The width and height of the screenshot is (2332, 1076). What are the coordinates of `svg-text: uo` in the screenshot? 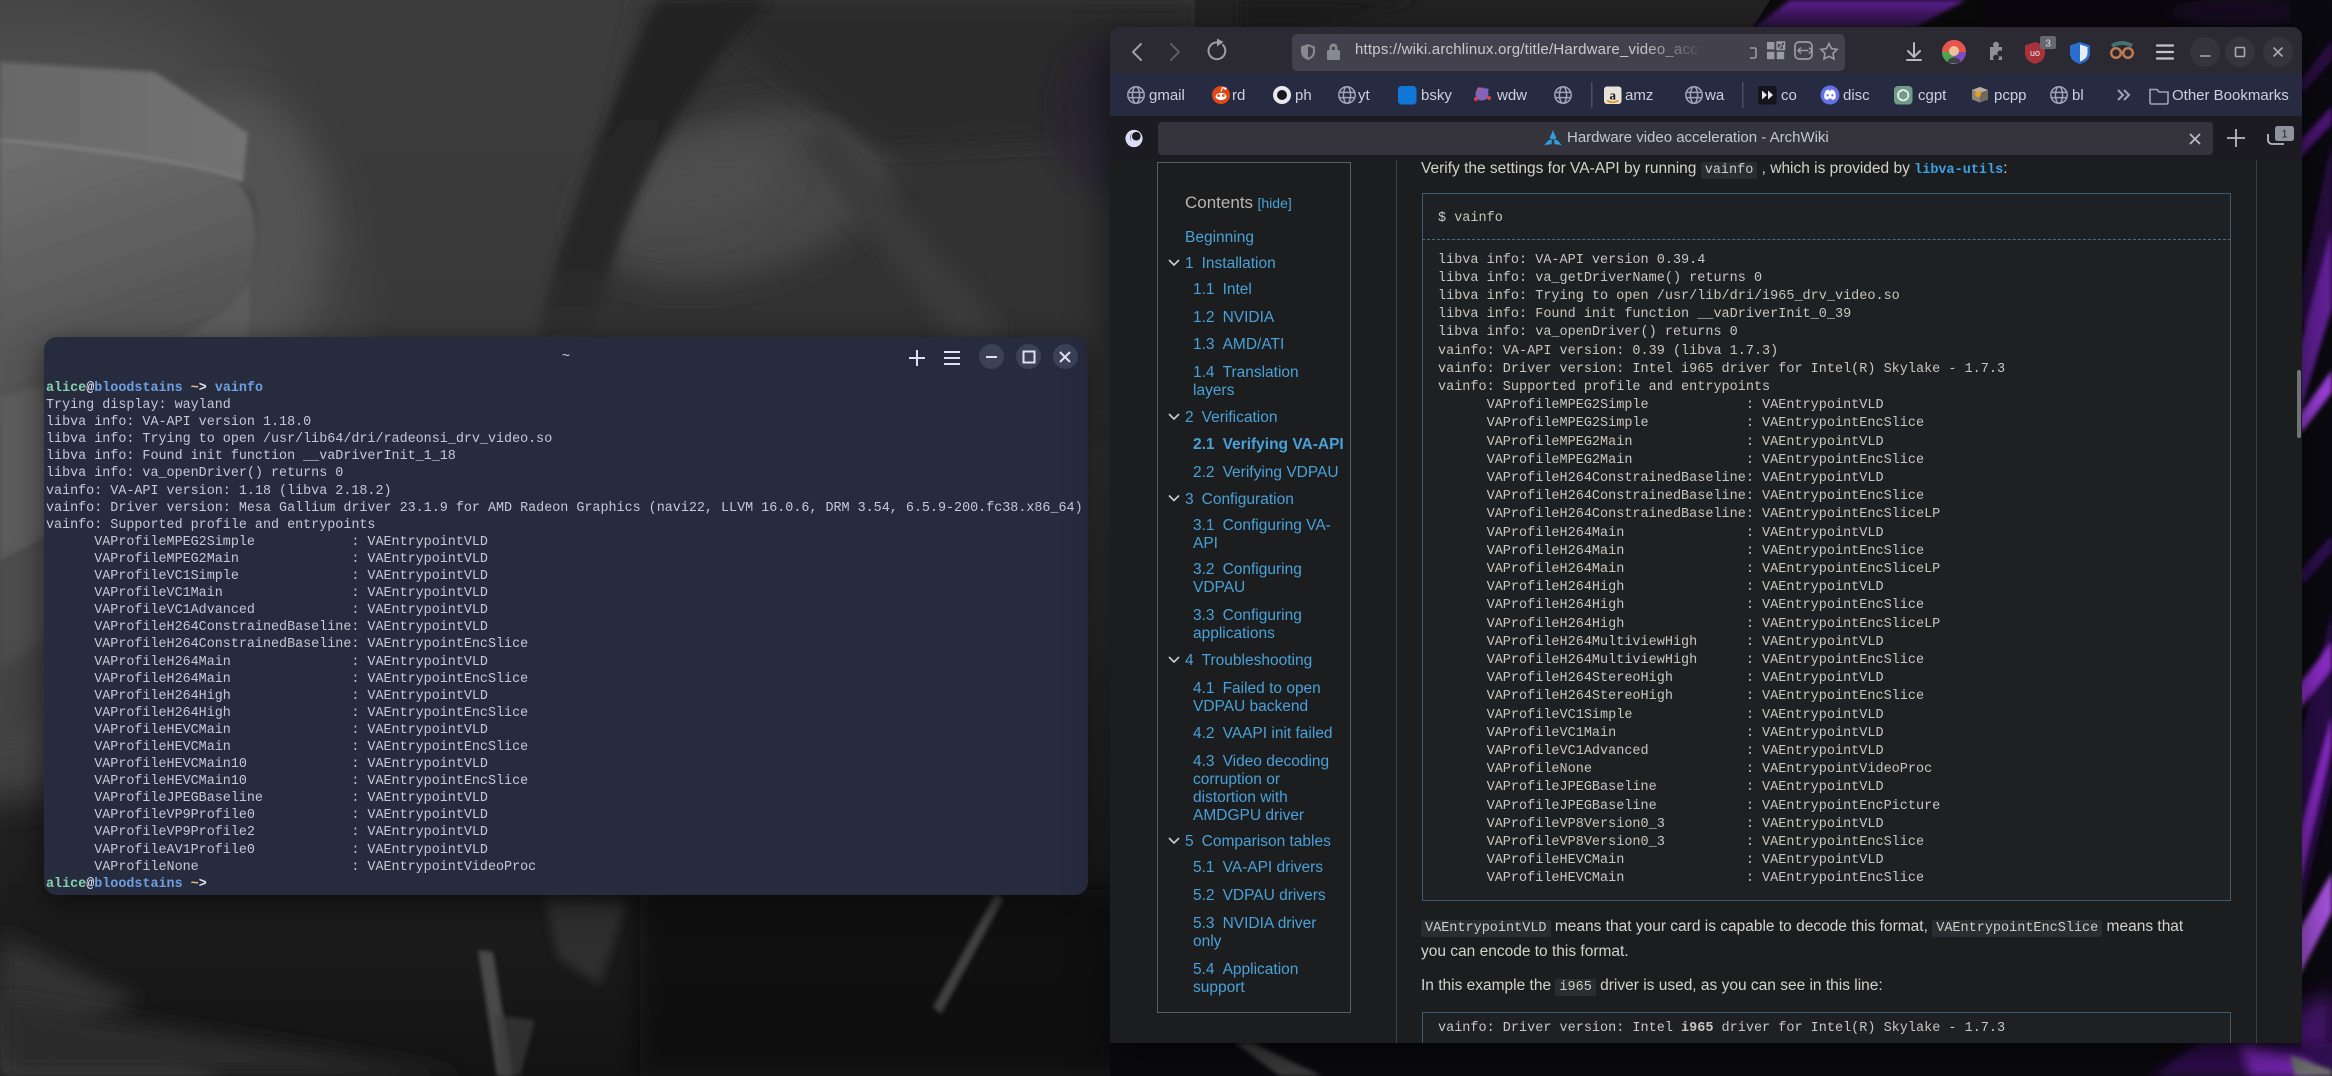 It's located at (2035, 53).